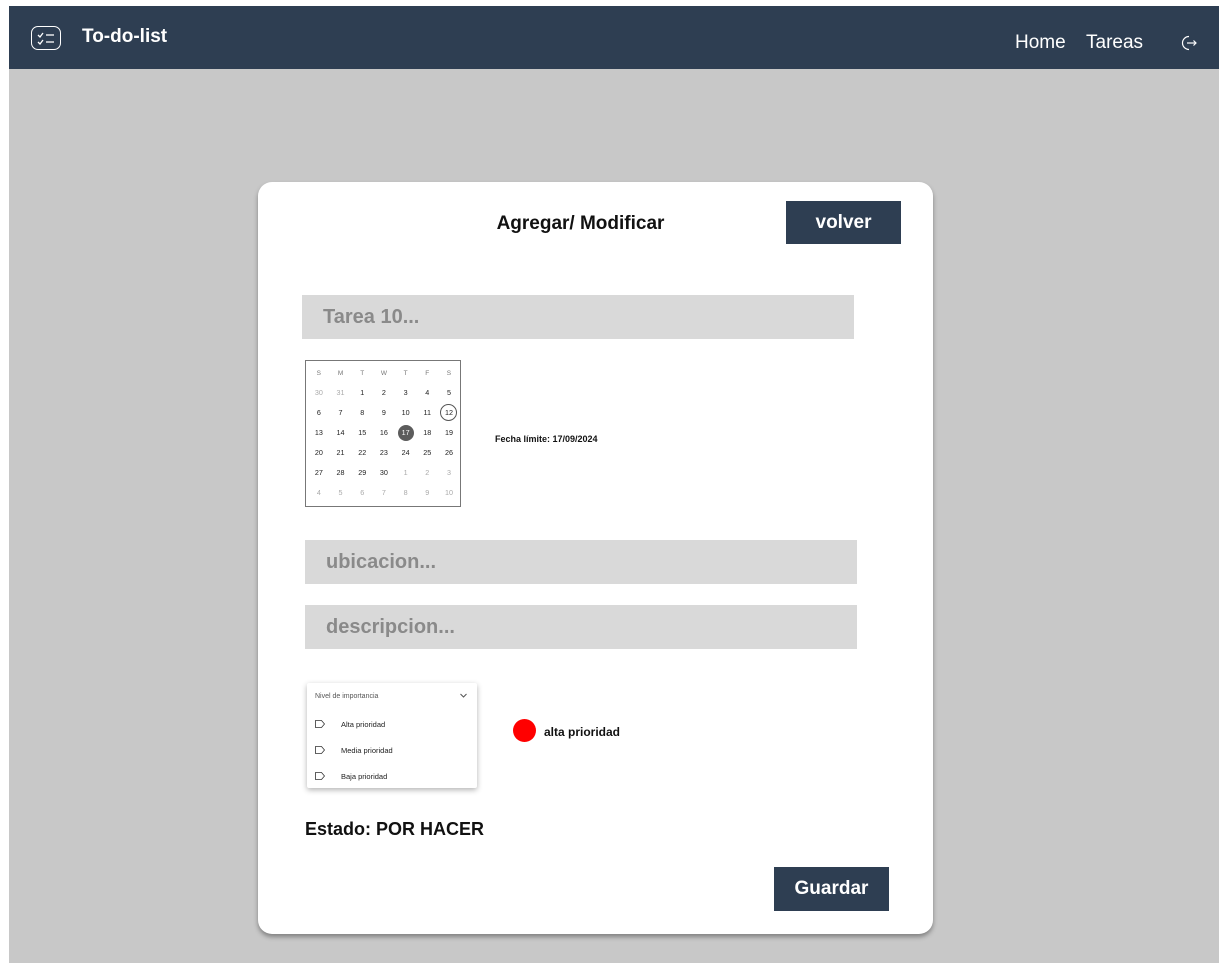 Image resolution: width=1219 pixels, height=963 pixels. Describe the element at coordinates (582, 732) in the screenshot. I see `selected-priority-label: alta prioridad` at that location.